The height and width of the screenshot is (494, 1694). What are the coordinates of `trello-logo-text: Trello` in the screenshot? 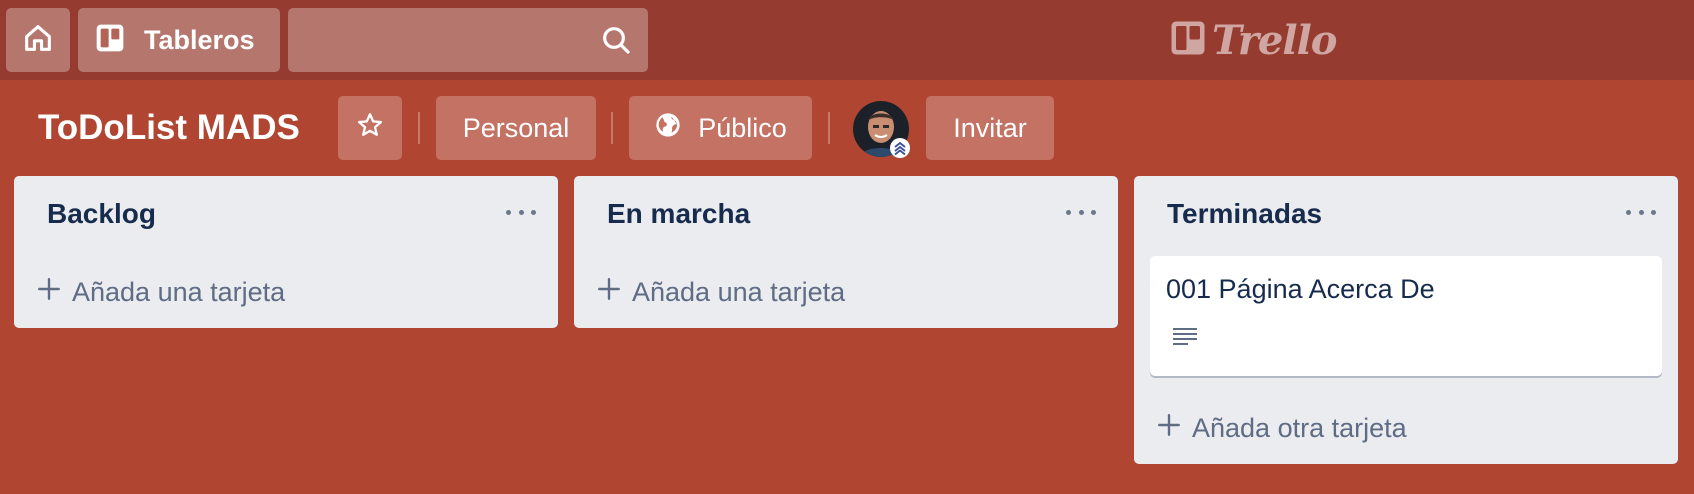 It's located at (1274, 40).